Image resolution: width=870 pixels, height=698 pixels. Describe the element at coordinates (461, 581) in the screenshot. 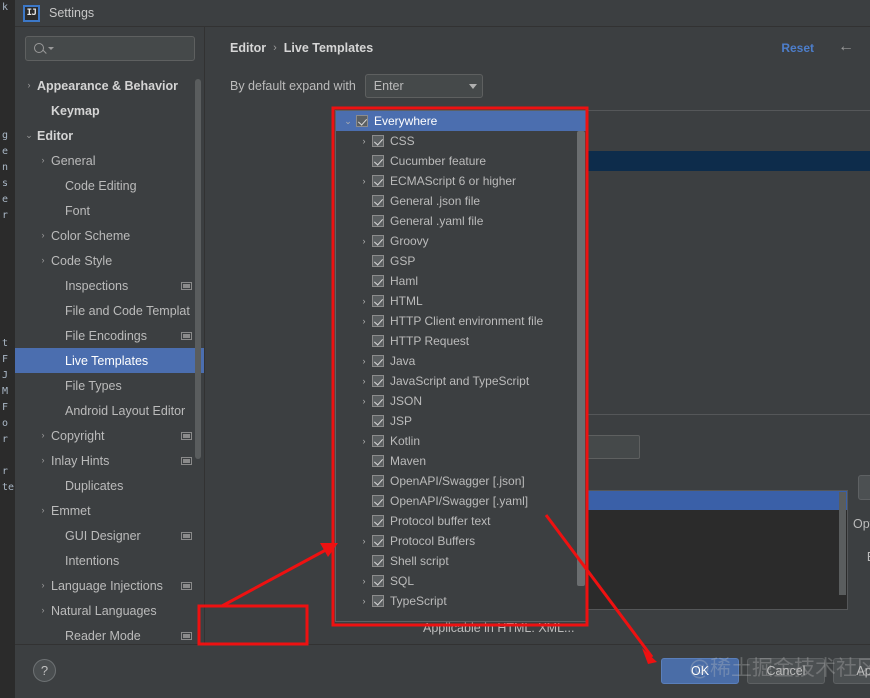

I see `context-row: › SQL` at that location.